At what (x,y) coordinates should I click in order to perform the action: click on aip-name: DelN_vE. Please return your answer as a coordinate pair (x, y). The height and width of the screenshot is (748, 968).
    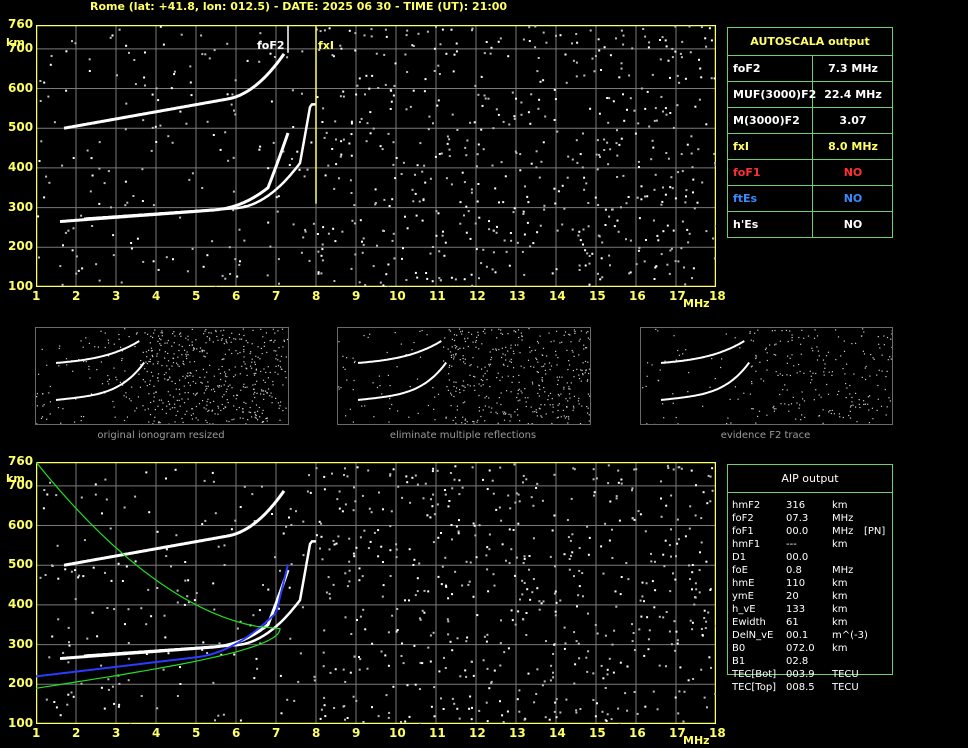
    Looking at the image, I should click on (753, 635).